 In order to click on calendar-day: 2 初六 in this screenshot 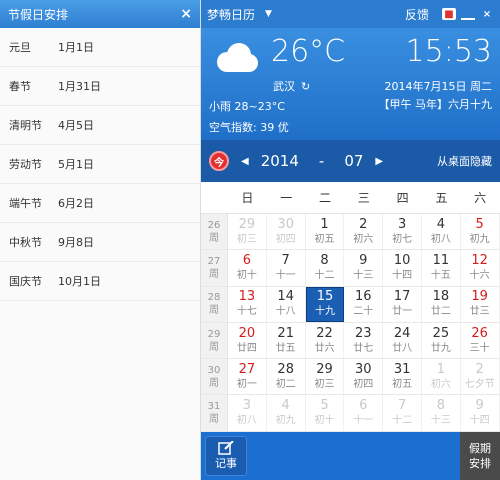, I will do `click(364, 232)`.